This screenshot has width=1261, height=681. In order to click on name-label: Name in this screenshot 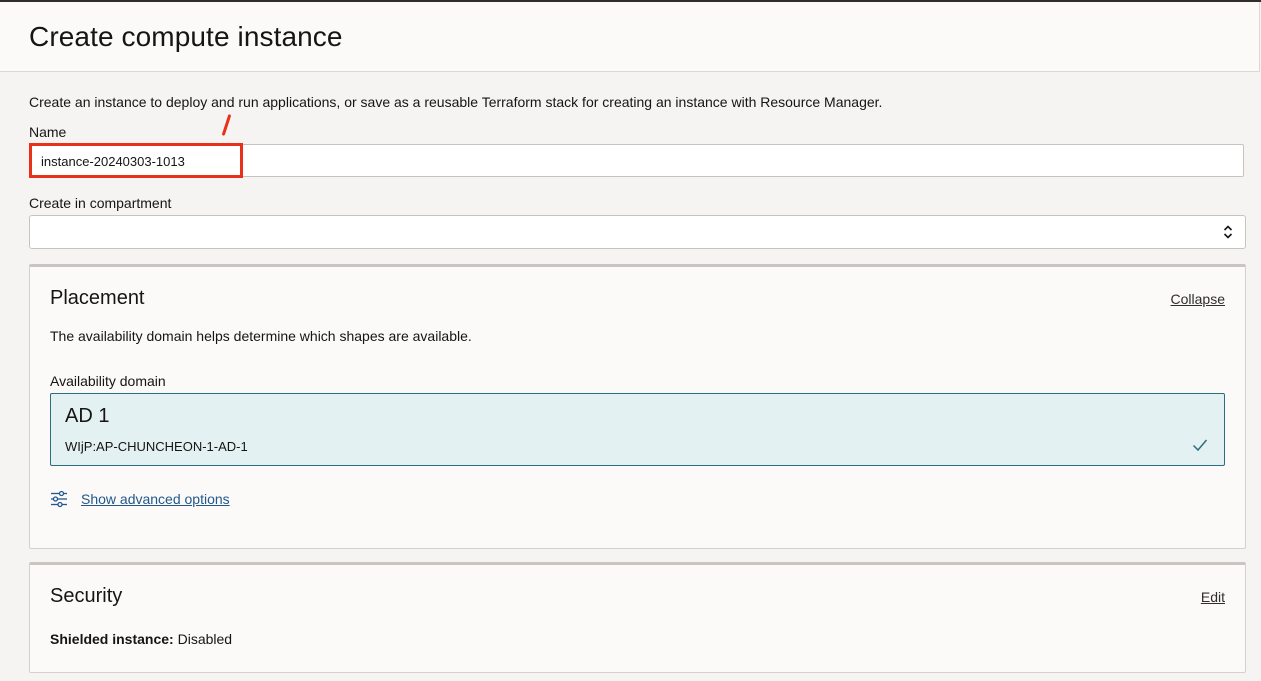, I will do `click(48, 132)`.